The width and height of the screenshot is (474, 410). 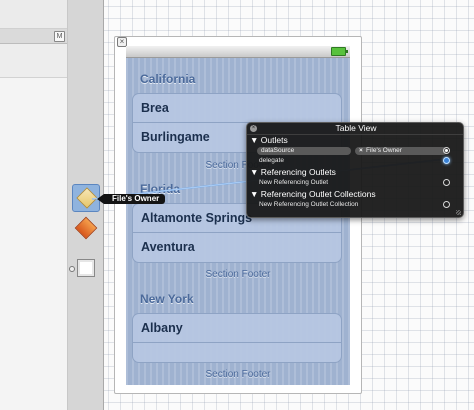 I want to click on close-icon: ×, so click(x=253, y=128).